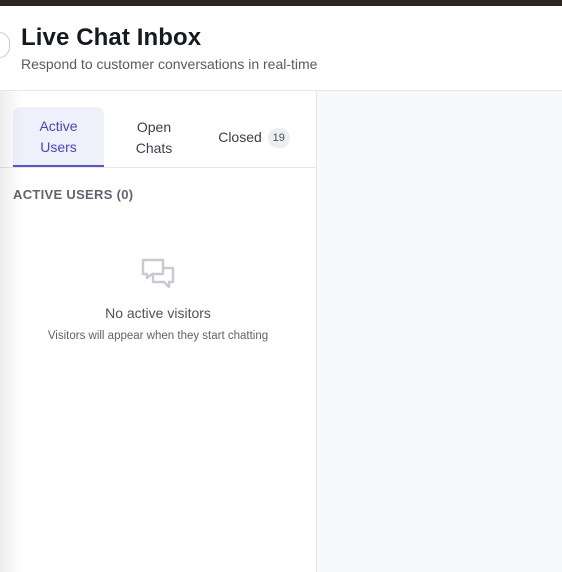 The image size is (562, 572). What do you see at coordinates (278, 138) in the screenshot?
I see `closed-count-badge: 19` at bounding box center [278, 138].